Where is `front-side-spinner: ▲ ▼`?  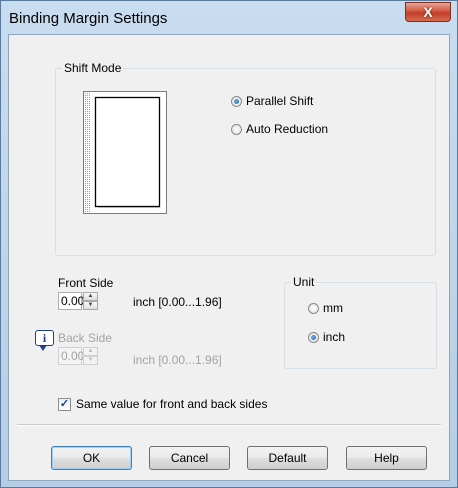 front-side-spinner: ▲ ▼ is located at coordinates (90, 301).